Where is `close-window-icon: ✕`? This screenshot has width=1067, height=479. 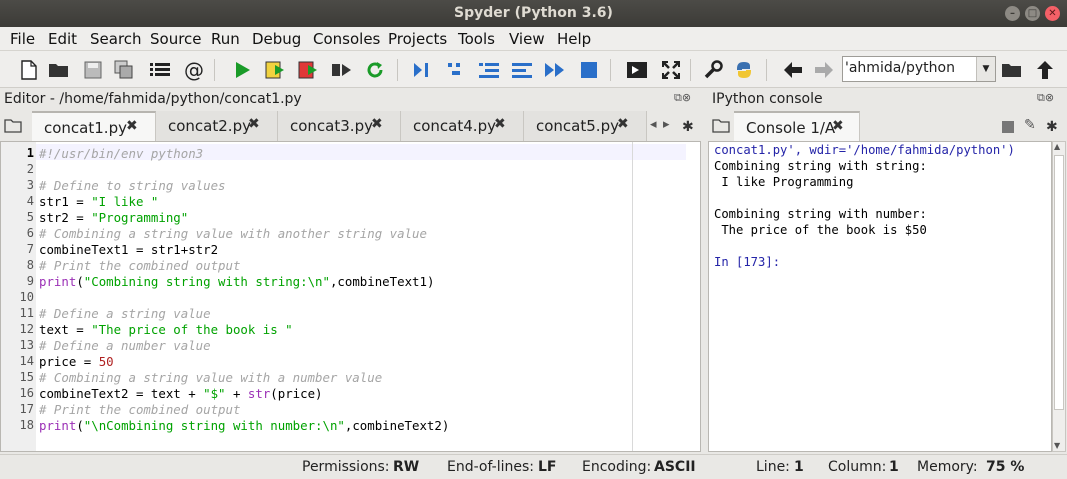 close-window-icon: ✕ is located at coordinates (1052, 13).